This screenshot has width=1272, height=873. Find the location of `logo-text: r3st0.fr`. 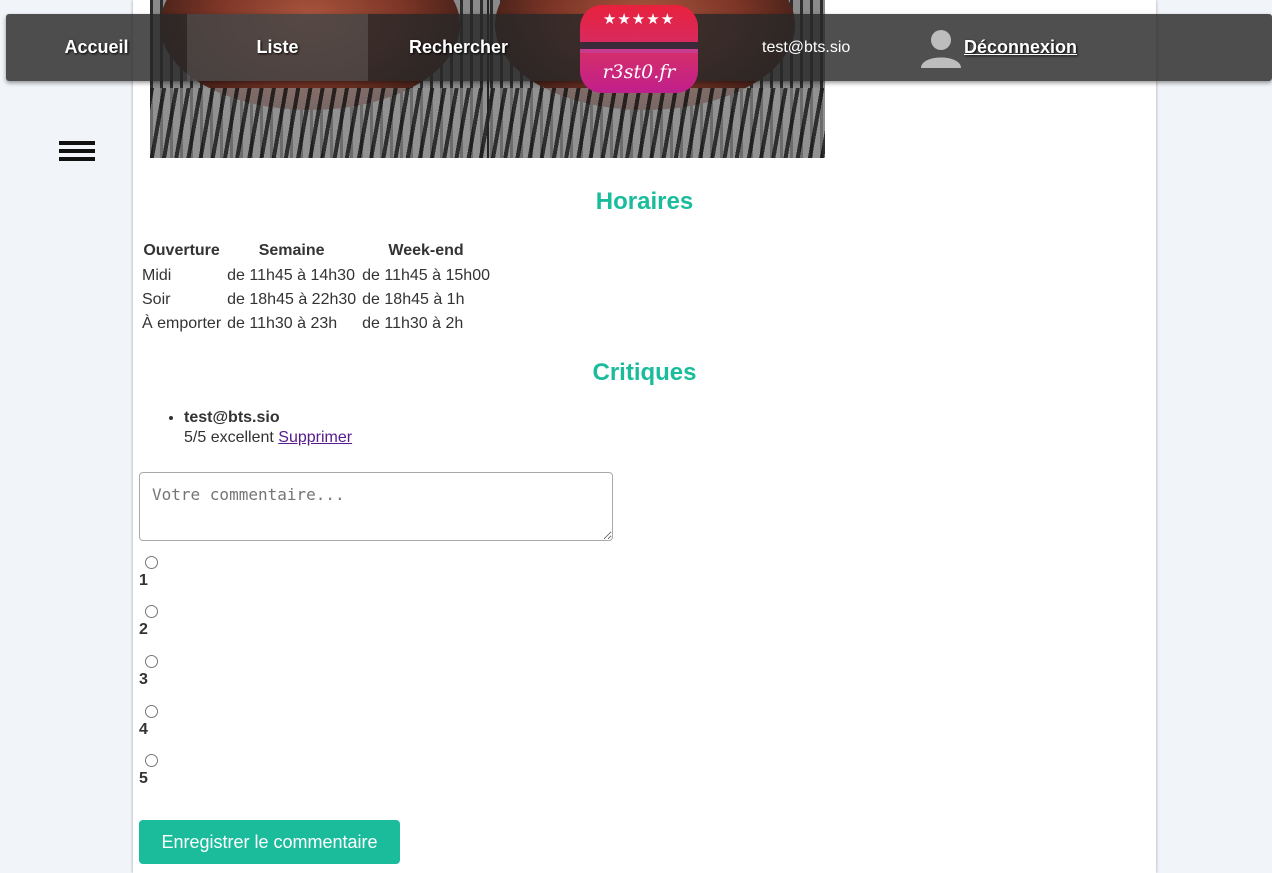

logo-text: r3st0.fr is located at coordinates (639, 72).